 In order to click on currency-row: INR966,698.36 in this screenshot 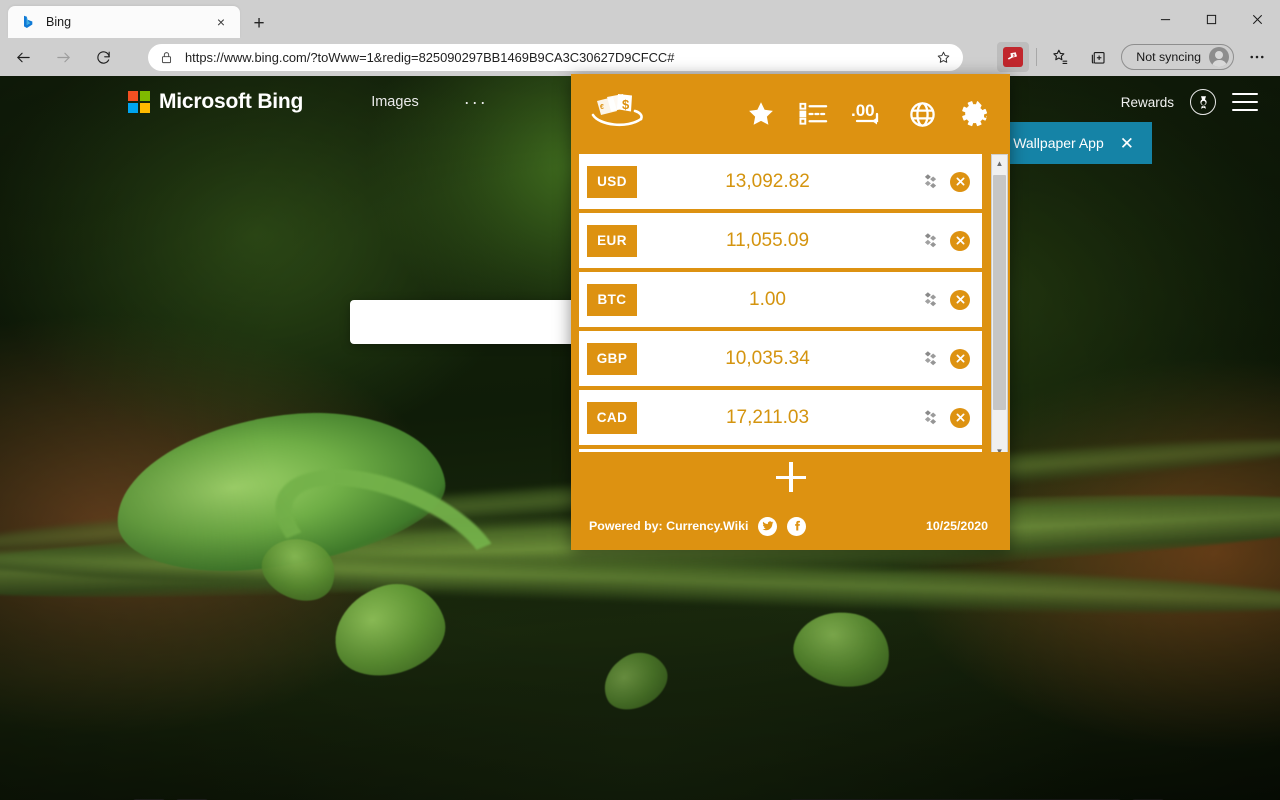, I will do `click(780, 450)`.